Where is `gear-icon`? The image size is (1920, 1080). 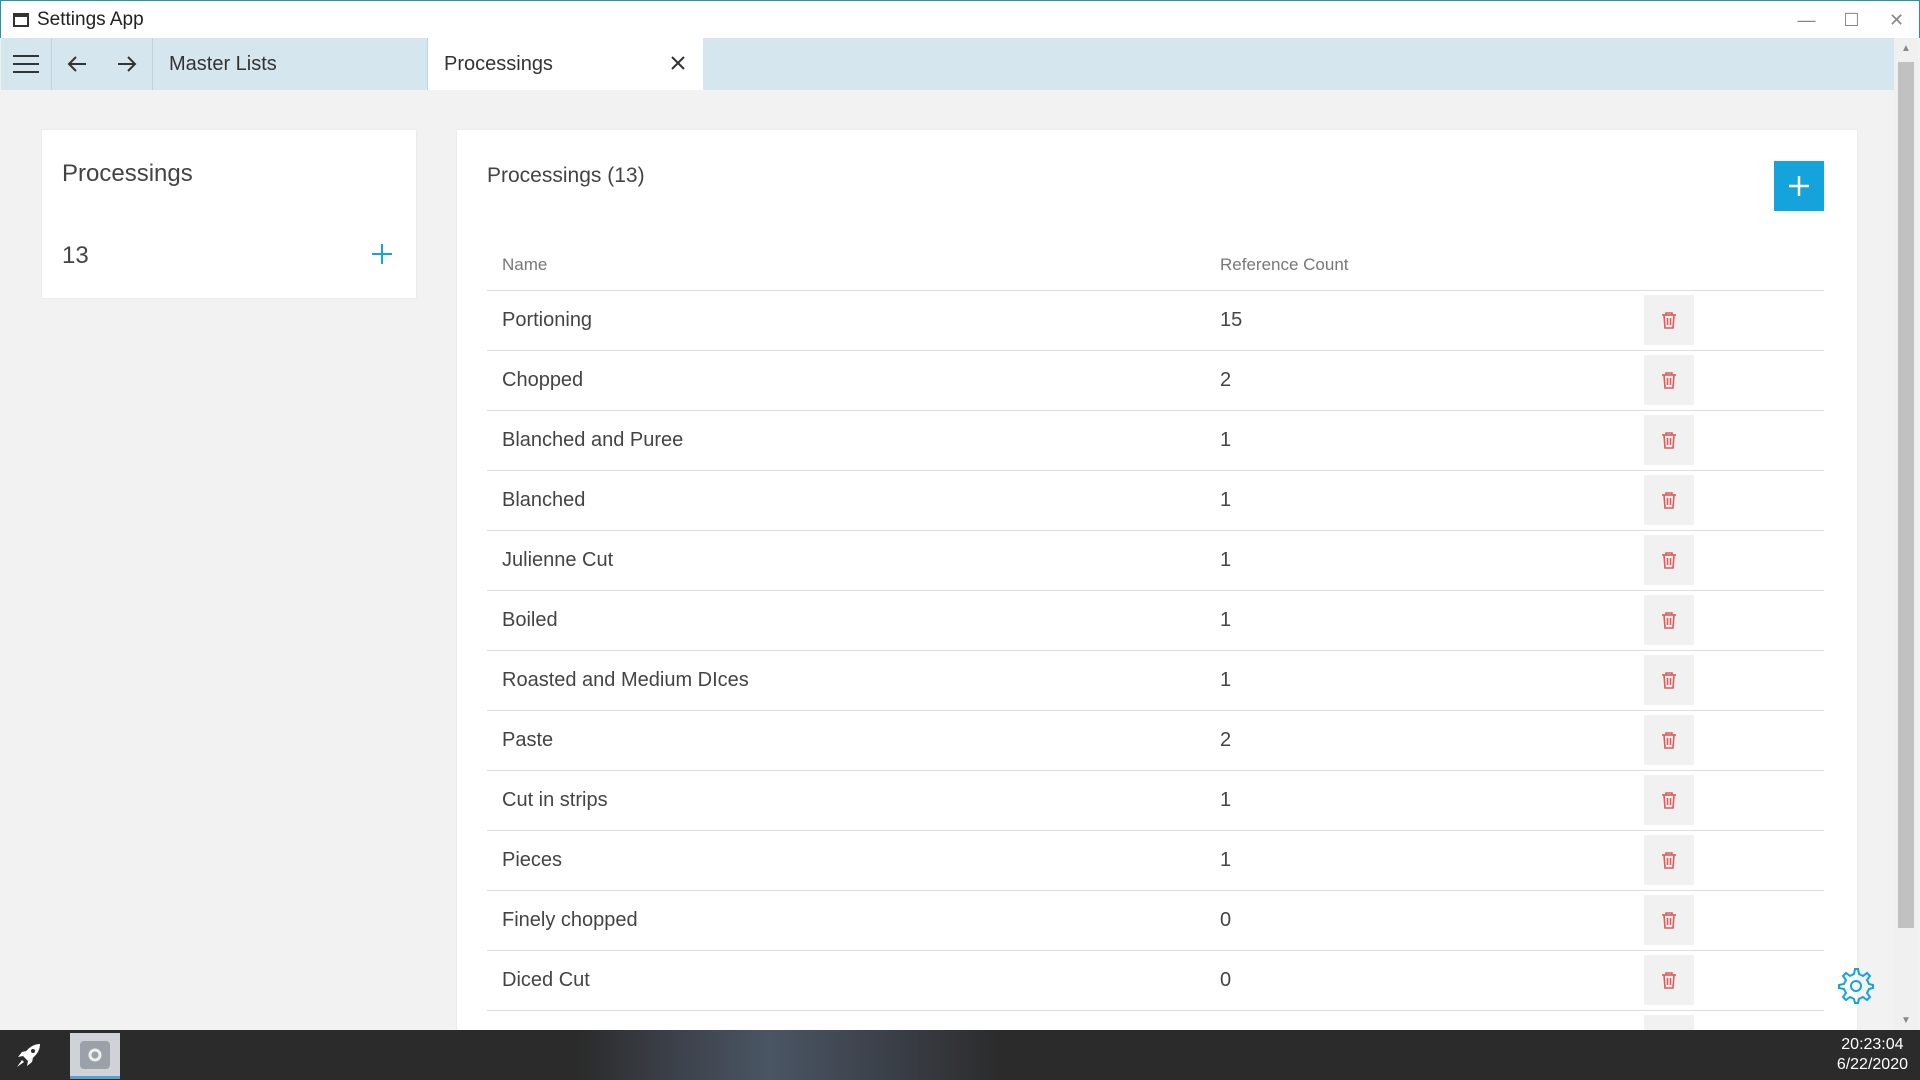 gear-icon is located at coordinates (1856, 986).